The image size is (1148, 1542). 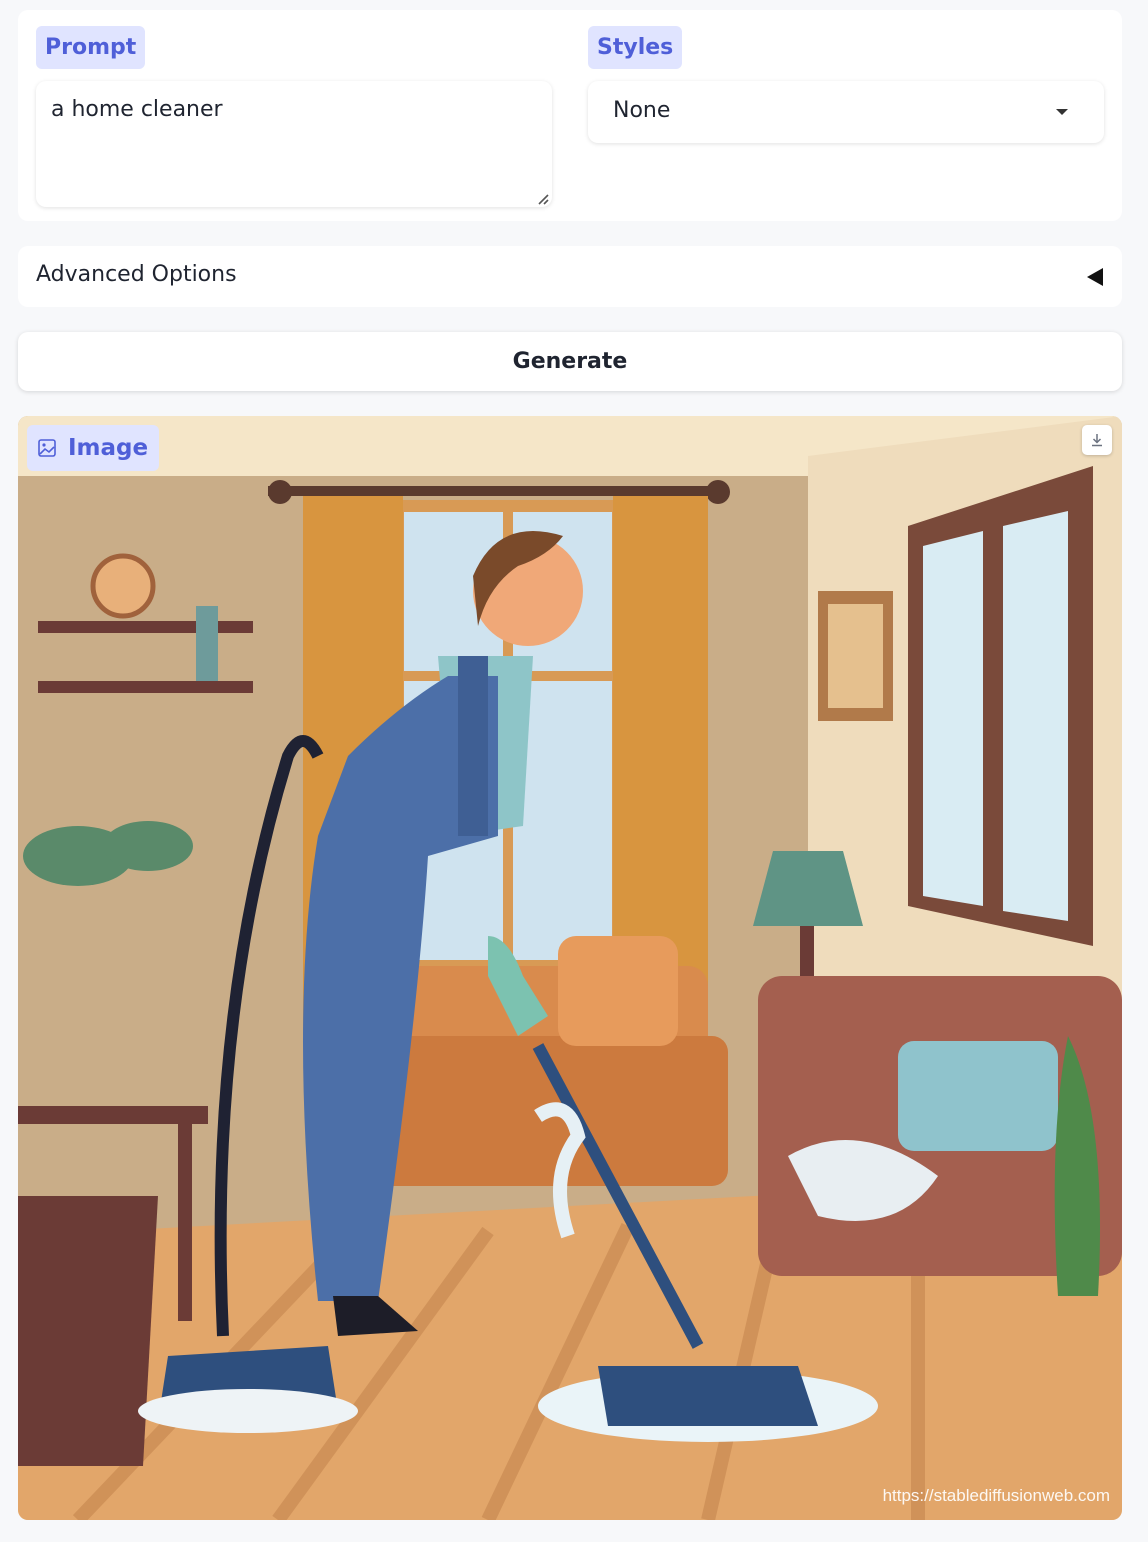 I want to click on image-label: Image, so click(x=93, y=448).